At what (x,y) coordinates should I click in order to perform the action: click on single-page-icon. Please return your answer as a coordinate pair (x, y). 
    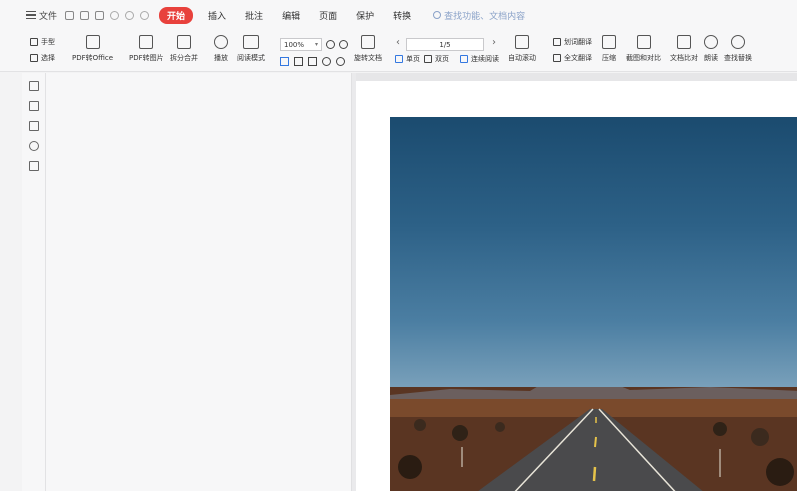
    Looking at the image, I should click on (399, 59).